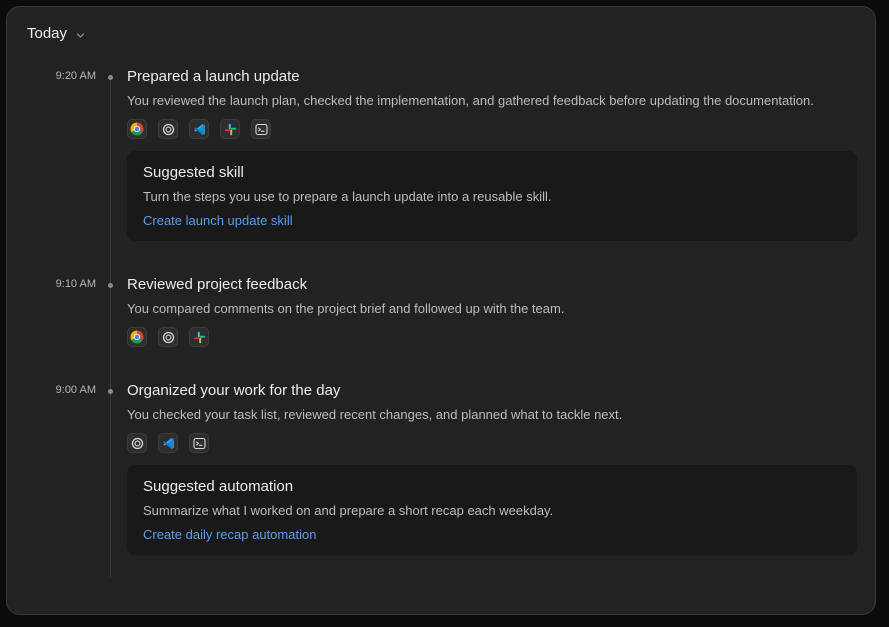  I want to click on timeline-line, so click(110, 327).